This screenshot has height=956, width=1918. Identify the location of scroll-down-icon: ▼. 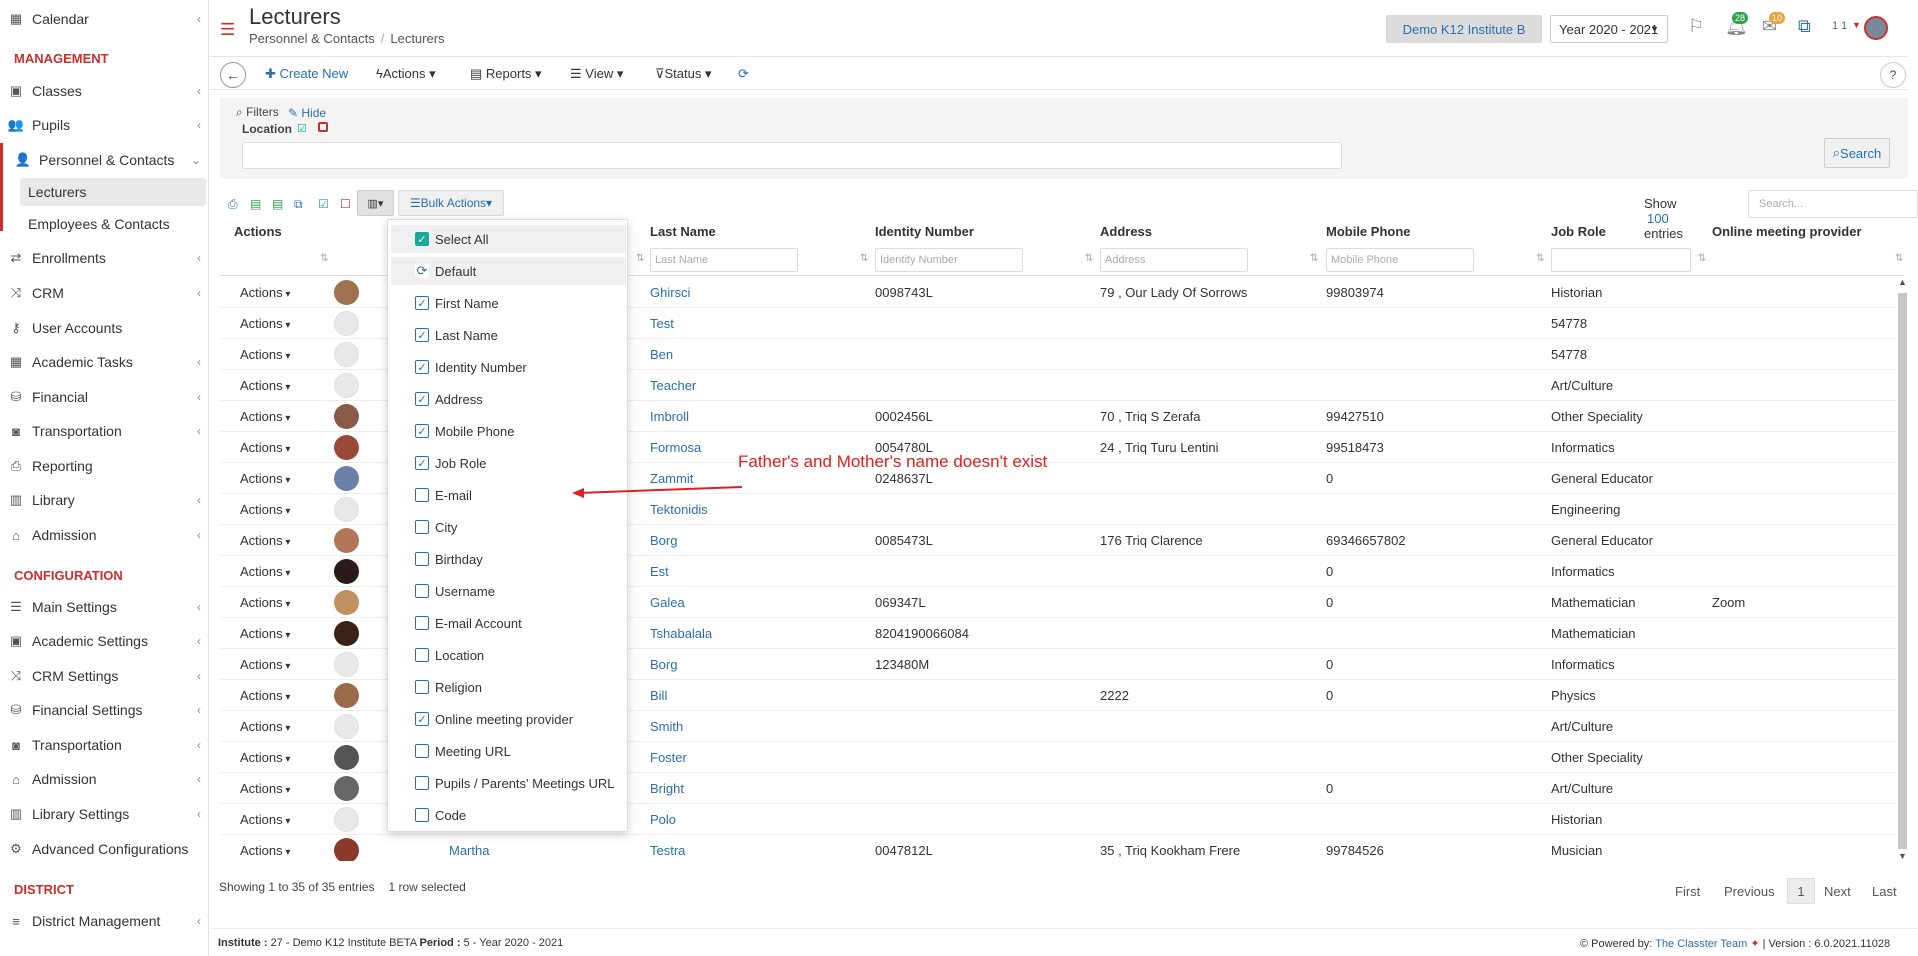
(1902, 856).